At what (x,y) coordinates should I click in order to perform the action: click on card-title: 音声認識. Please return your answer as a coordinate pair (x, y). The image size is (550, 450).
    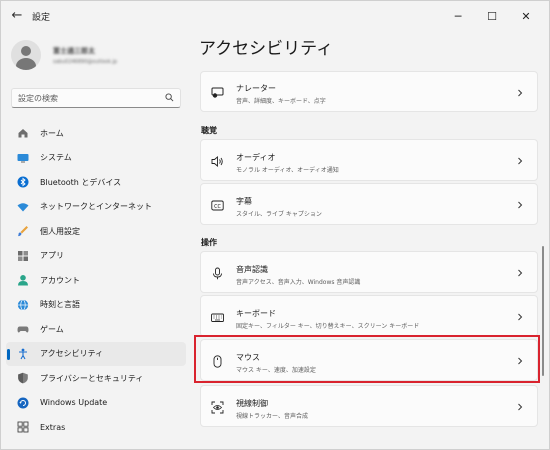
    Looking at the image, I should click on (252, 269).